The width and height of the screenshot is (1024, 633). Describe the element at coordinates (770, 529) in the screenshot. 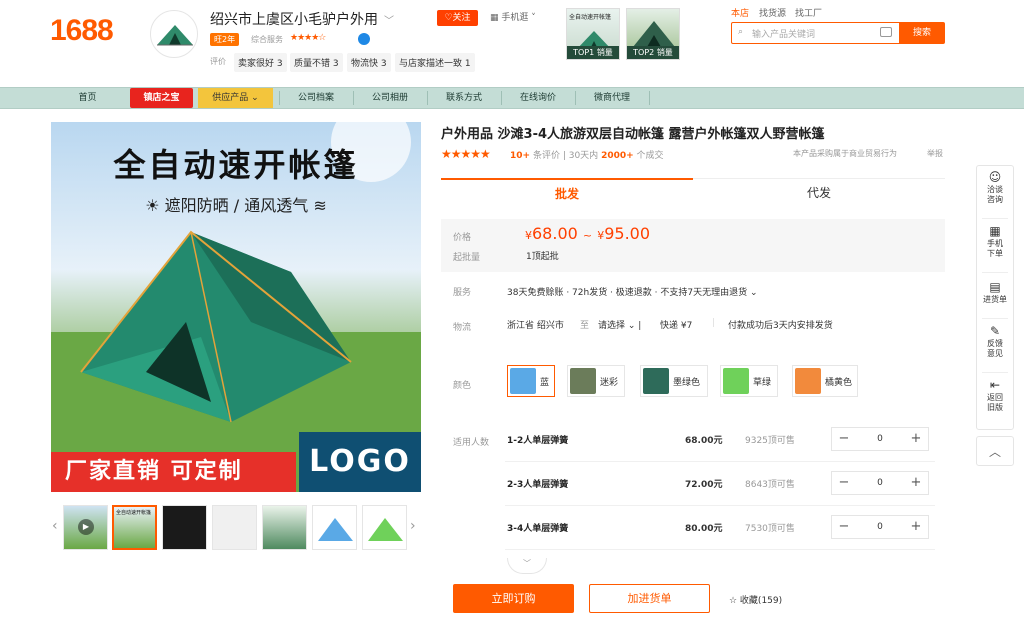

I see `spec-stock: 7530顶可售` at that location.